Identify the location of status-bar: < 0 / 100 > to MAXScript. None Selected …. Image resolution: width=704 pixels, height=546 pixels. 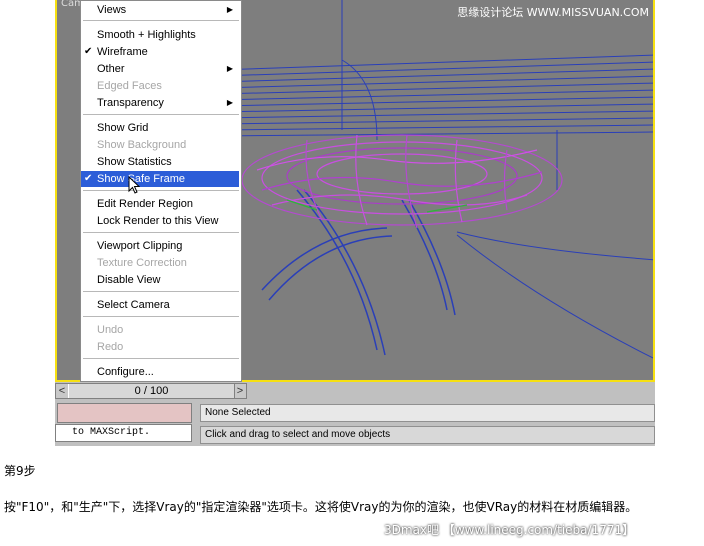
(355, 414).